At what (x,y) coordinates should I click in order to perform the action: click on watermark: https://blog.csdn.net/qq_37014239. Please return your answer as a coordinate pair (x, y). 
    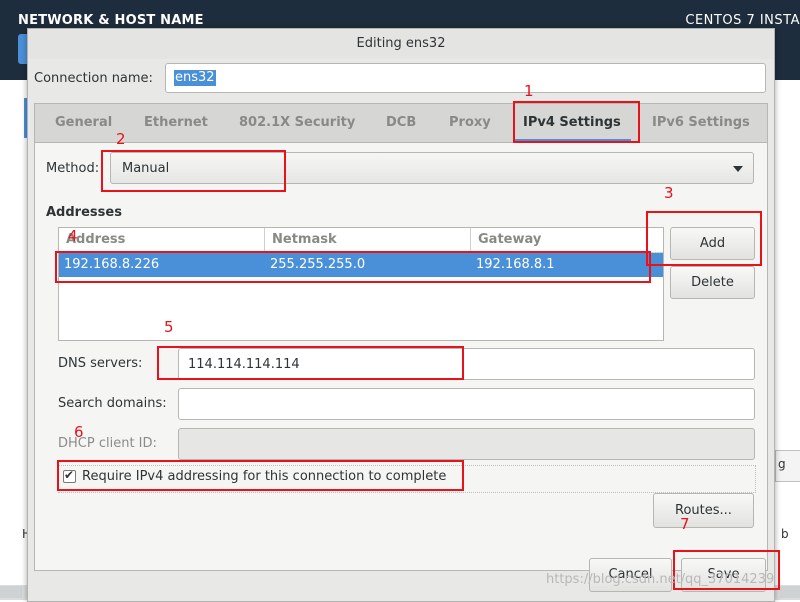
    Looking at the image, I should click on (660, 579).